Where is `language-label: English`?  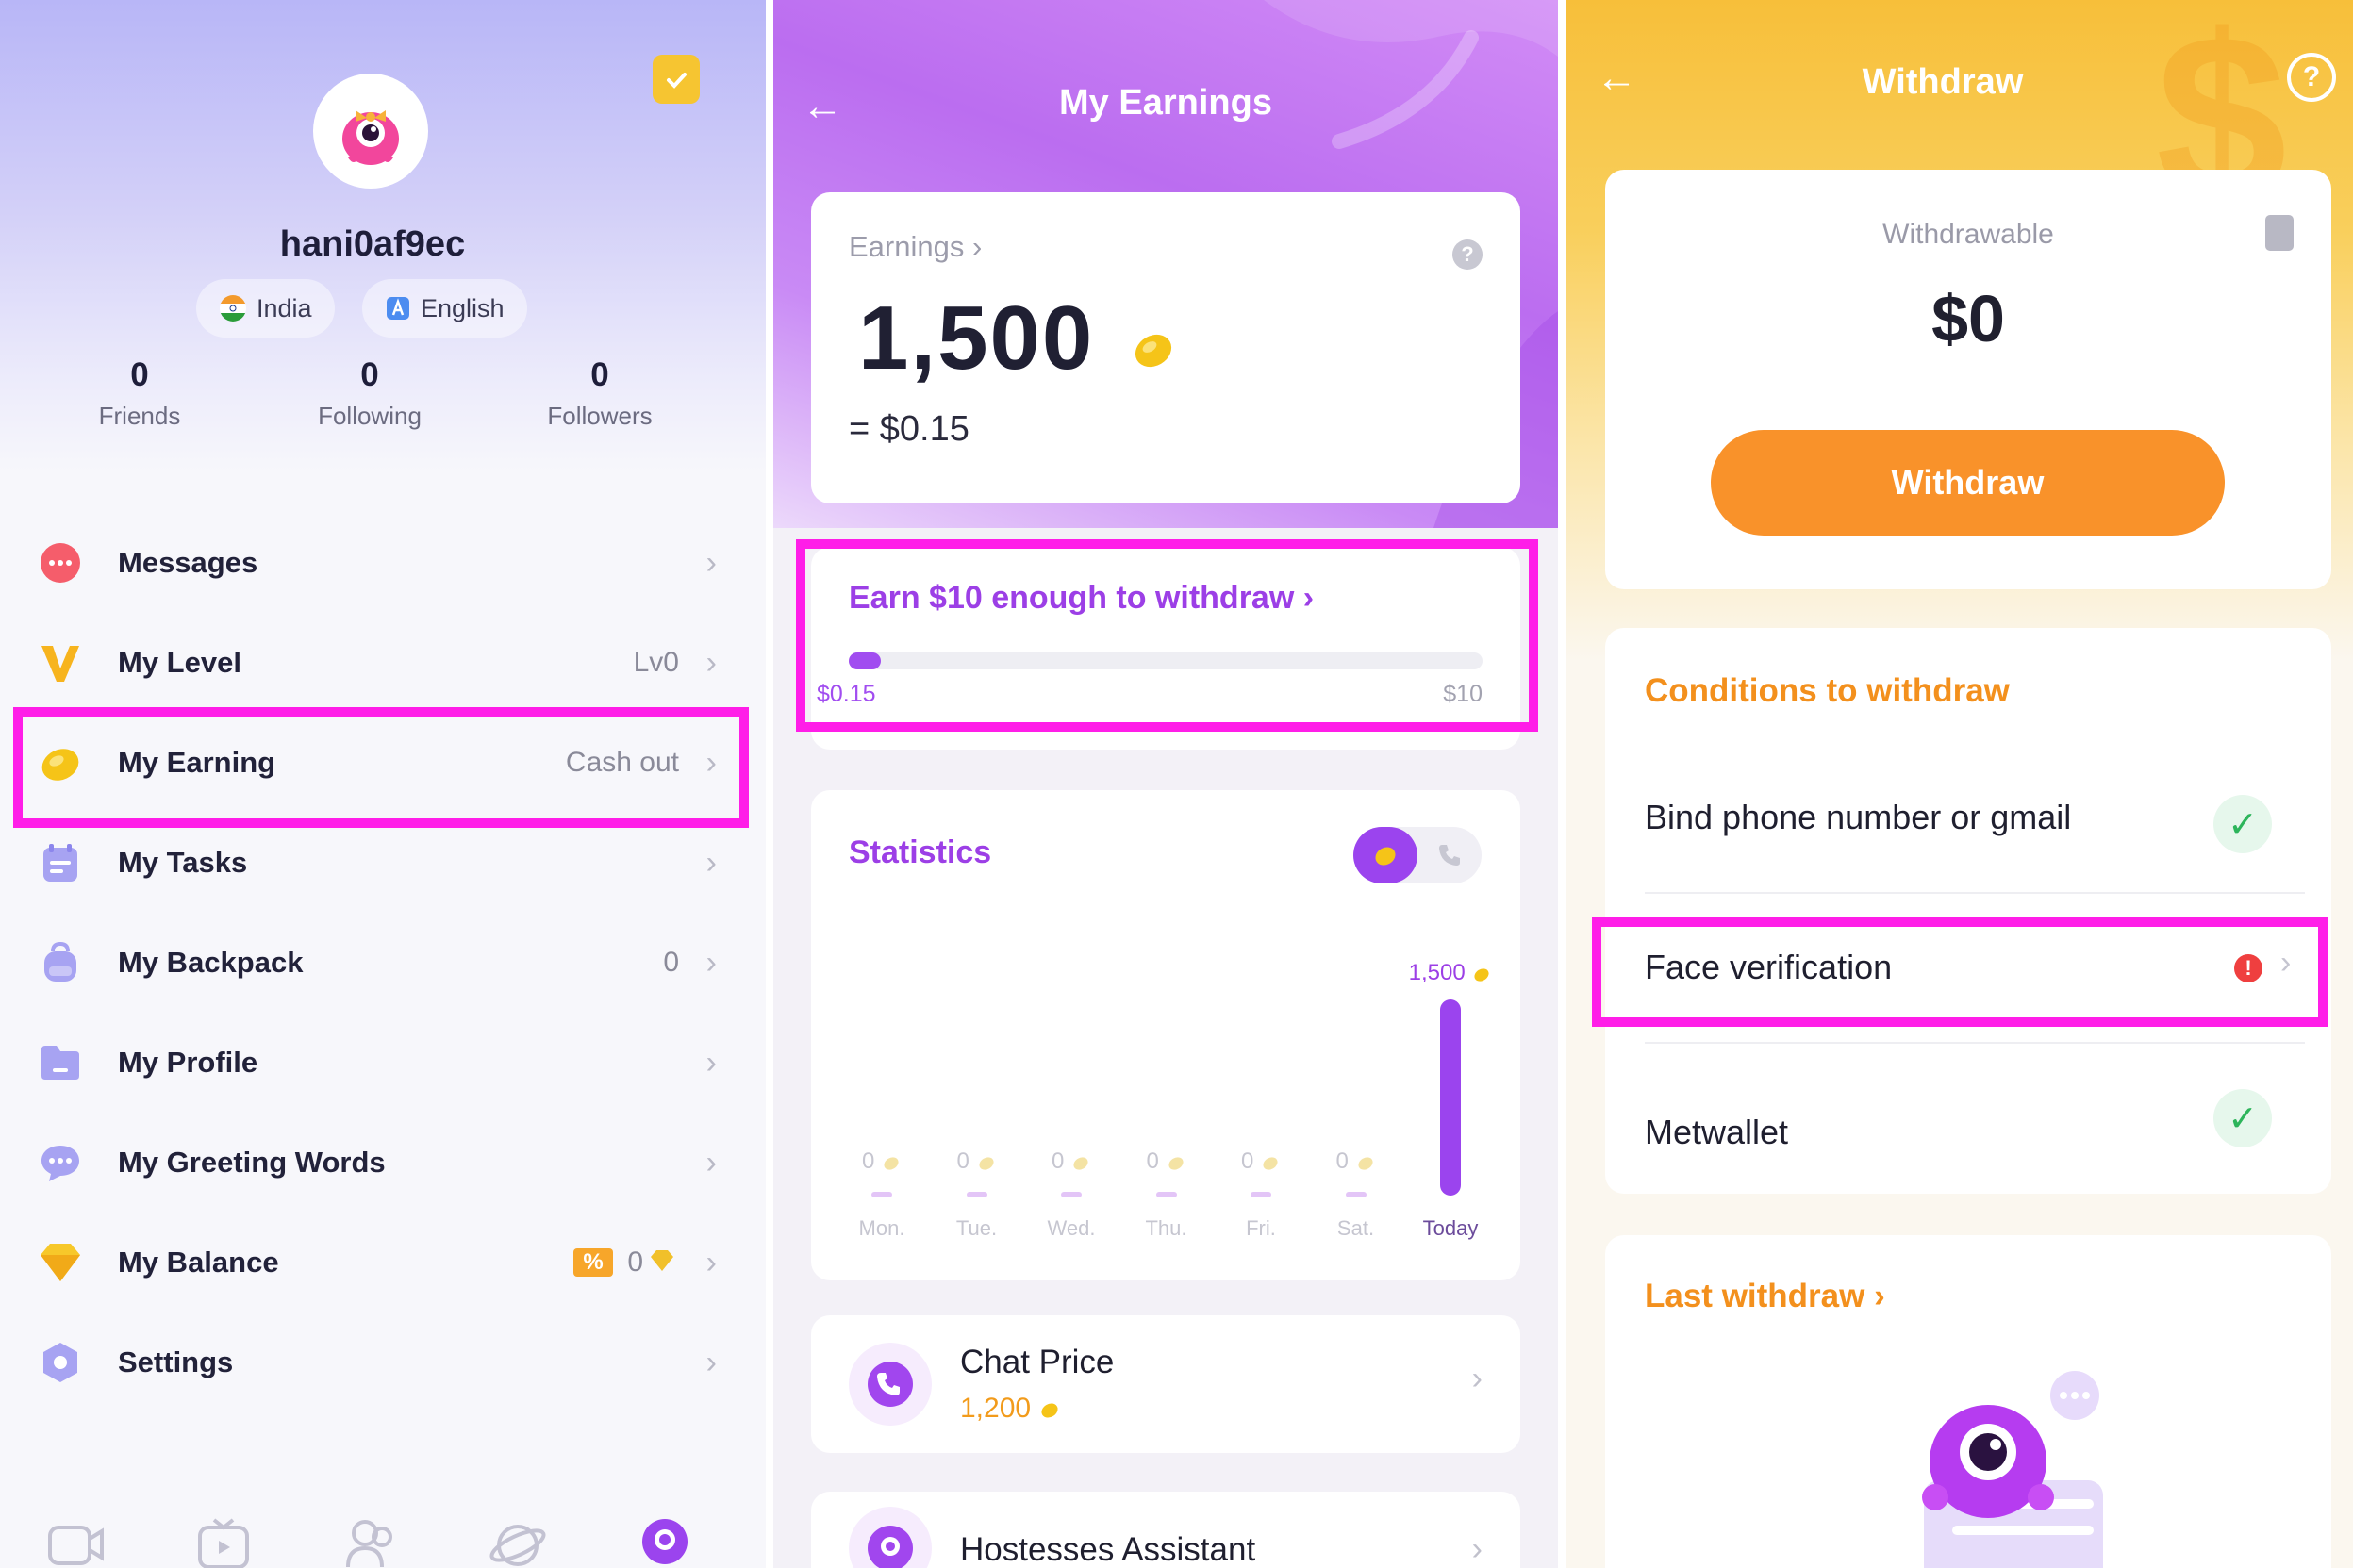 language-label: English is located at coordinates (463, 307).